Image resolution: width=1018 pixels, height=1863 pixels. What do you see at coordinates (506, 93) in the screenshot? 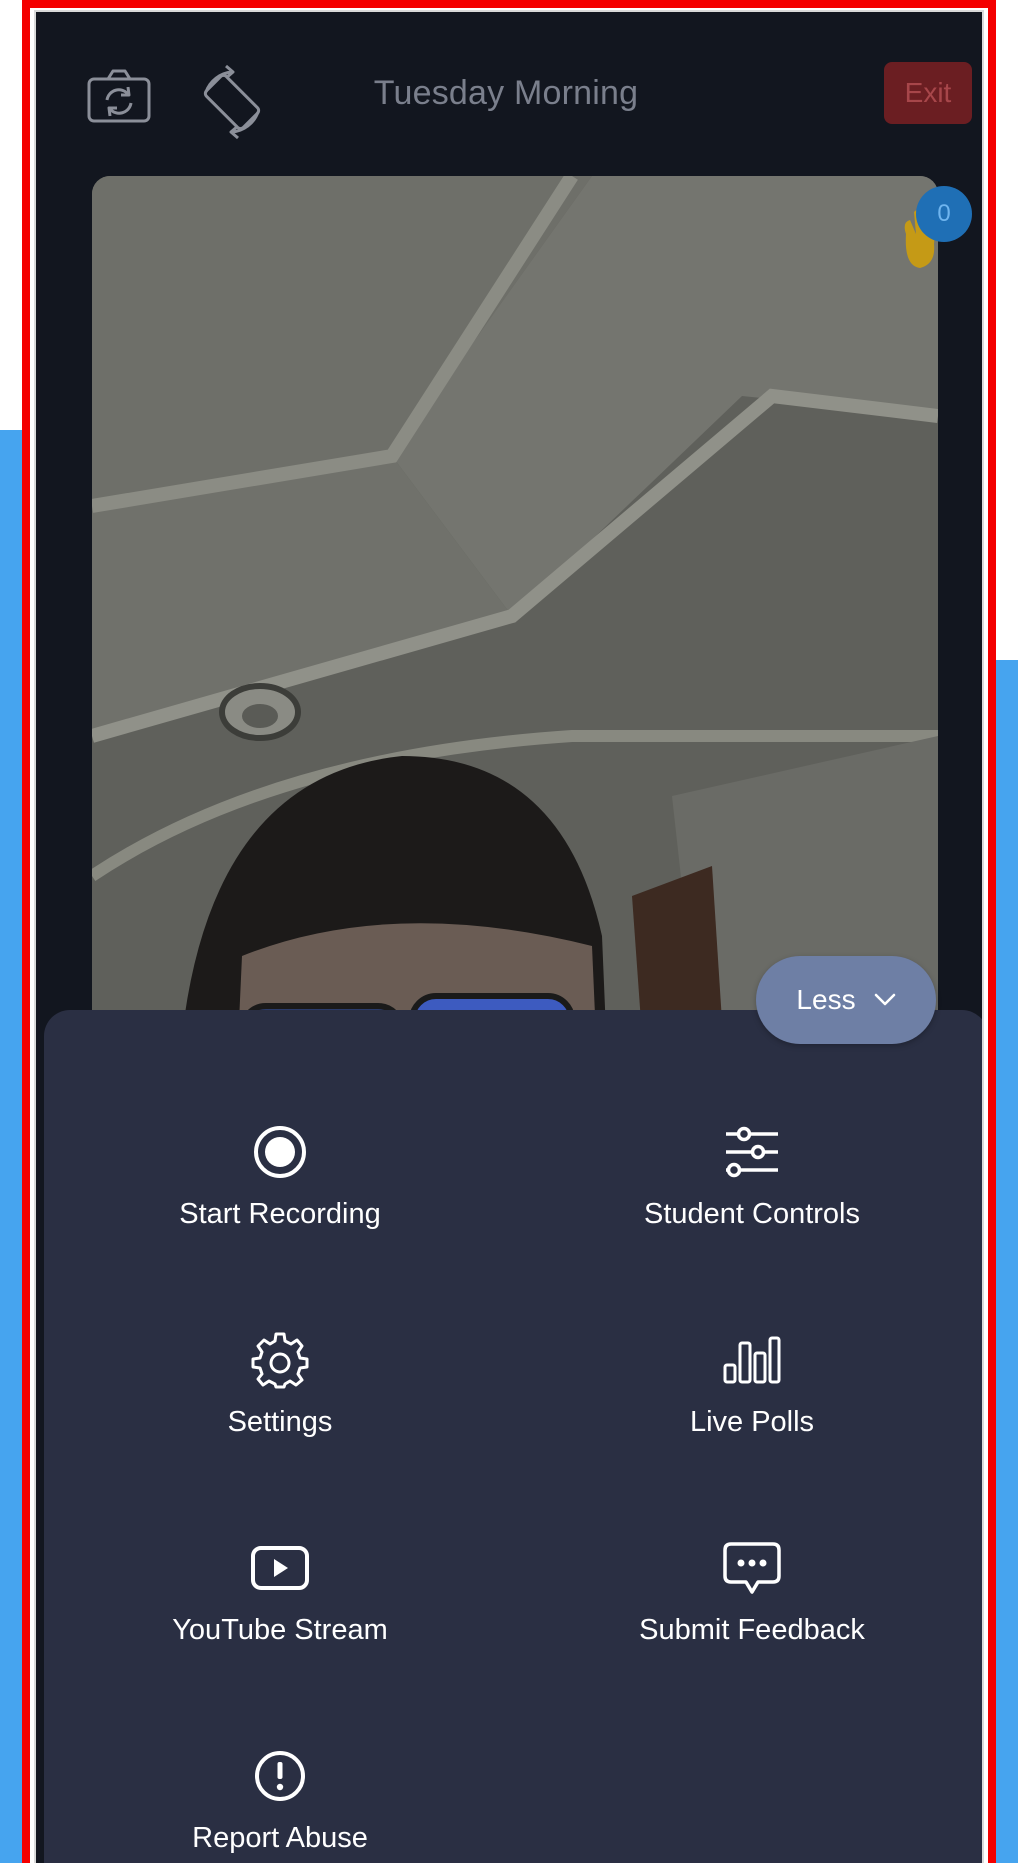
I see `session-title: Tuesday Morning` at bounding box center [506, 93].